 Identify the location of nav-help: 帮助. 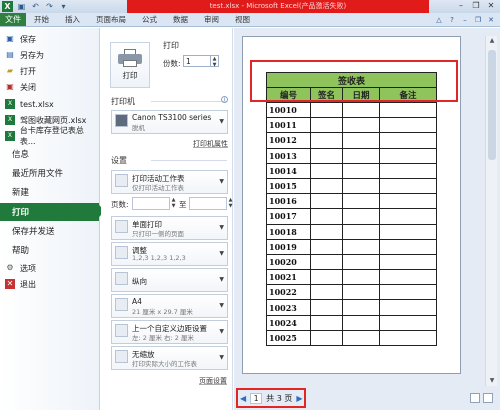
(49, 250).